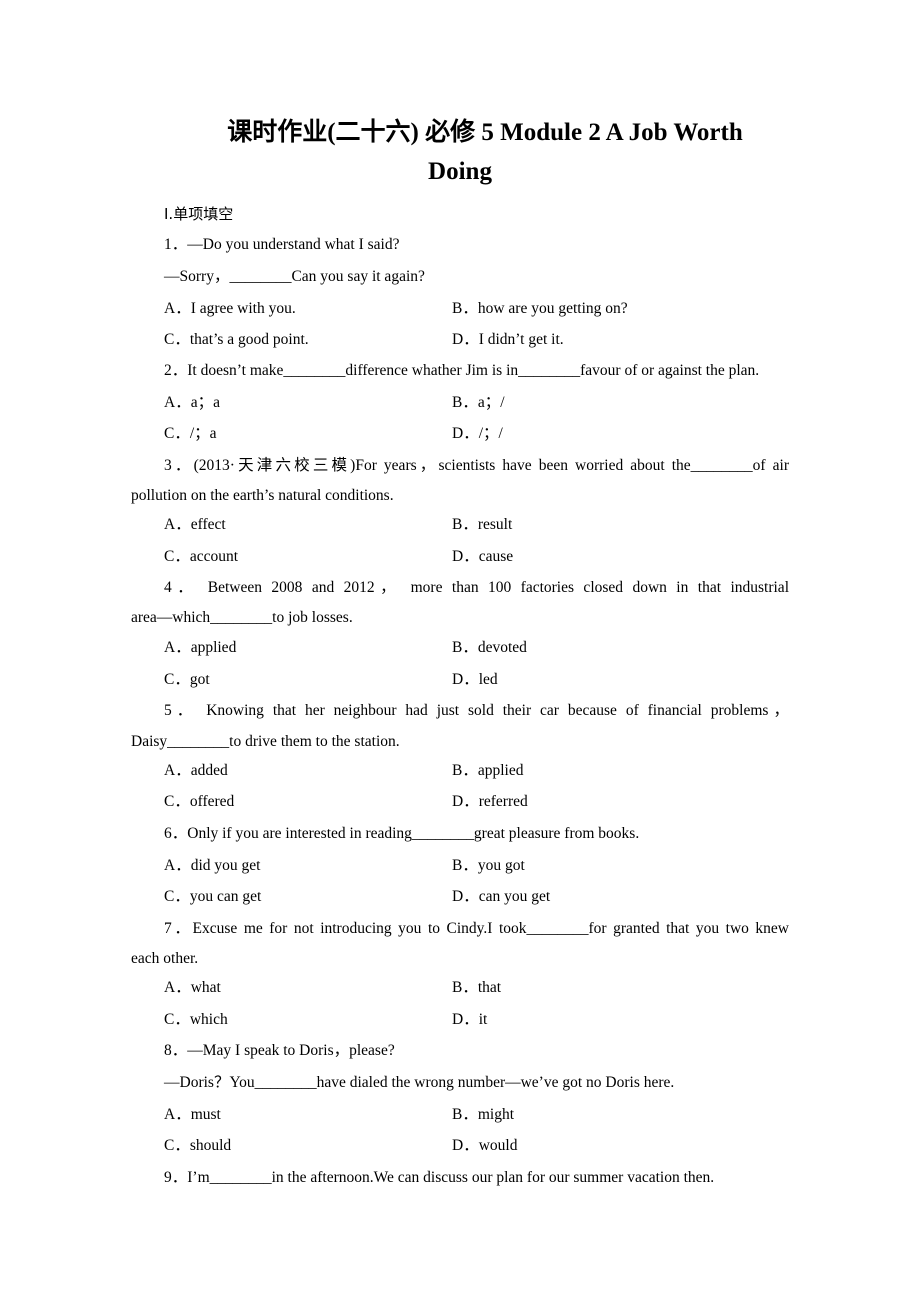  I want to click on question-4-option-d: D．led, so click(475, 679).